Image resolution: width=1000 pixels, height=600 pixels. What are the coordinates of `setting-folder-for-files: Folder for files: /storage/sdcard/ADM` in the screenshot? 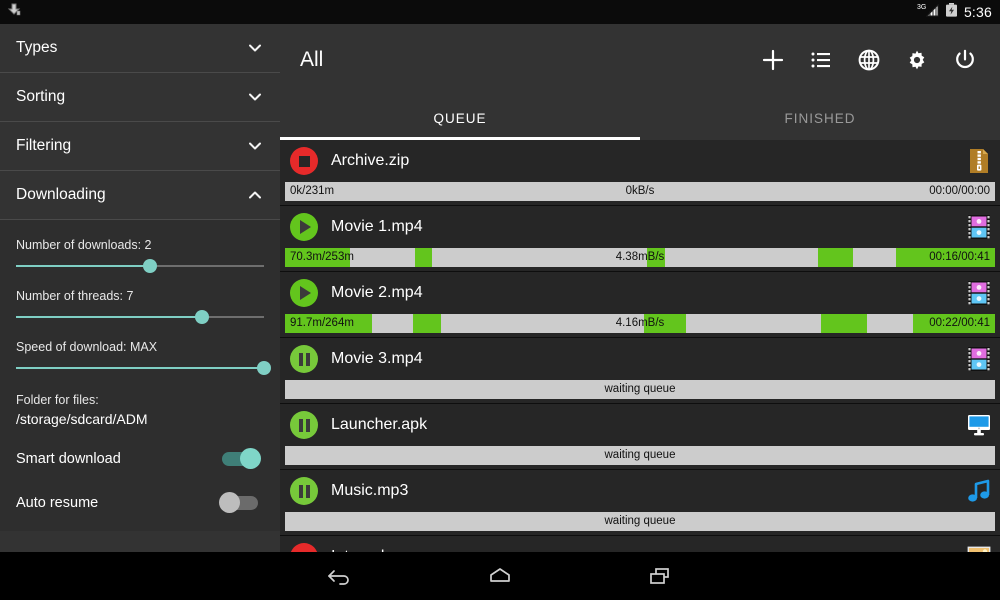 It's located at (140, 408).